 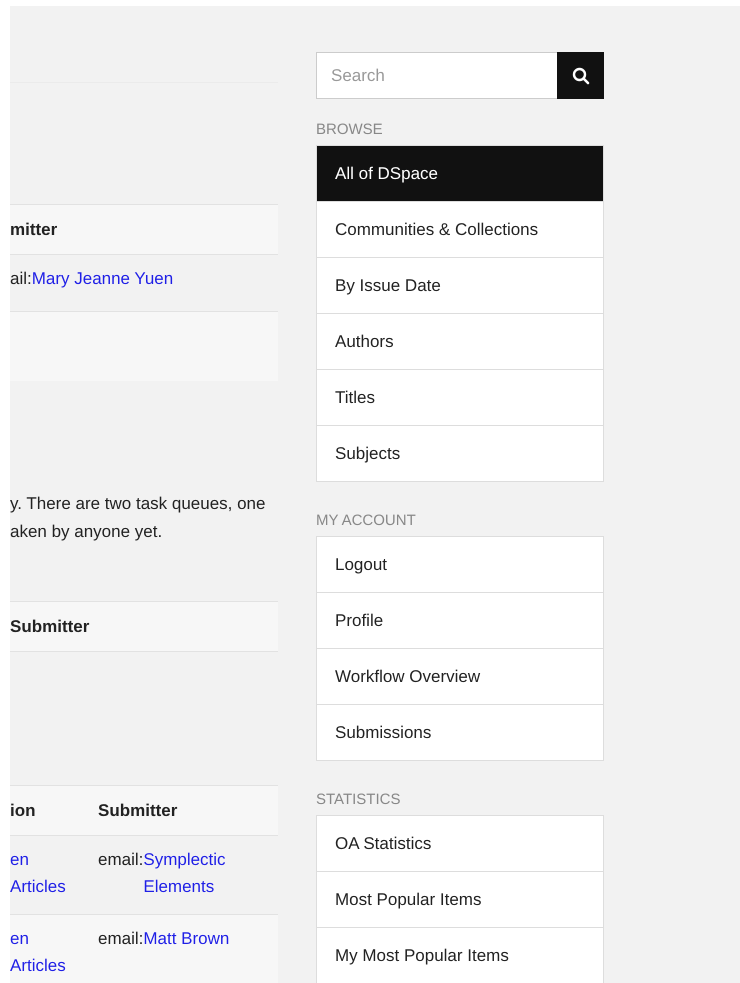 I want to click on sidebar-item: Logout, so click(x=460, y=564).